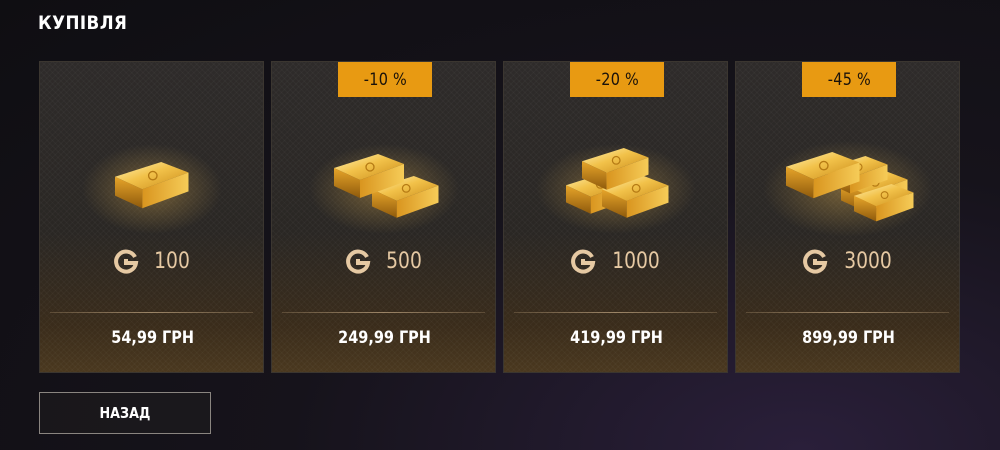 The image size is (1000, 450). What do you see at coordinates (152, 261) in the screenshot?
I see `gold-amount-row: 100` at bounding box center [152, 261].